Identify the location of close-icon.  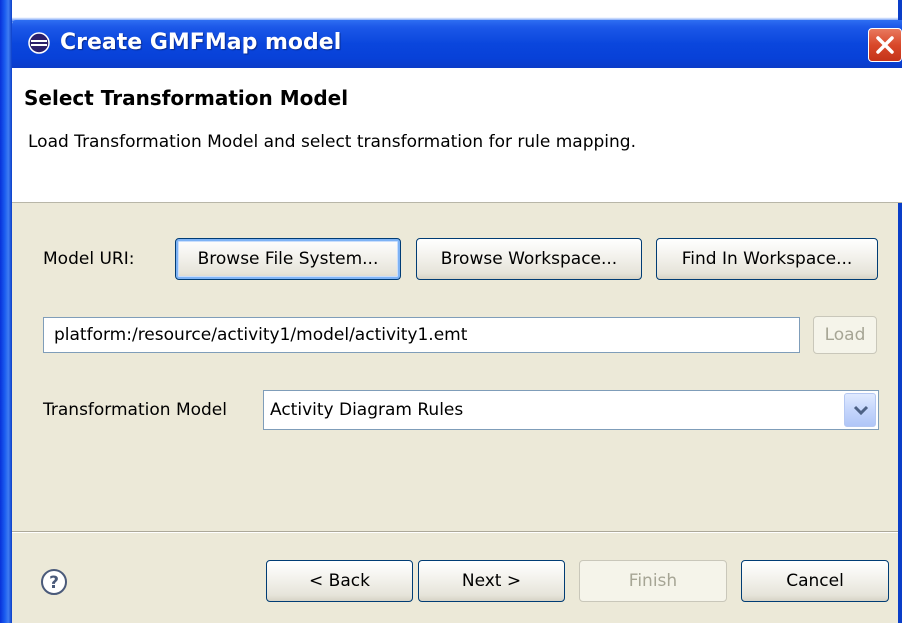
(885, 45).